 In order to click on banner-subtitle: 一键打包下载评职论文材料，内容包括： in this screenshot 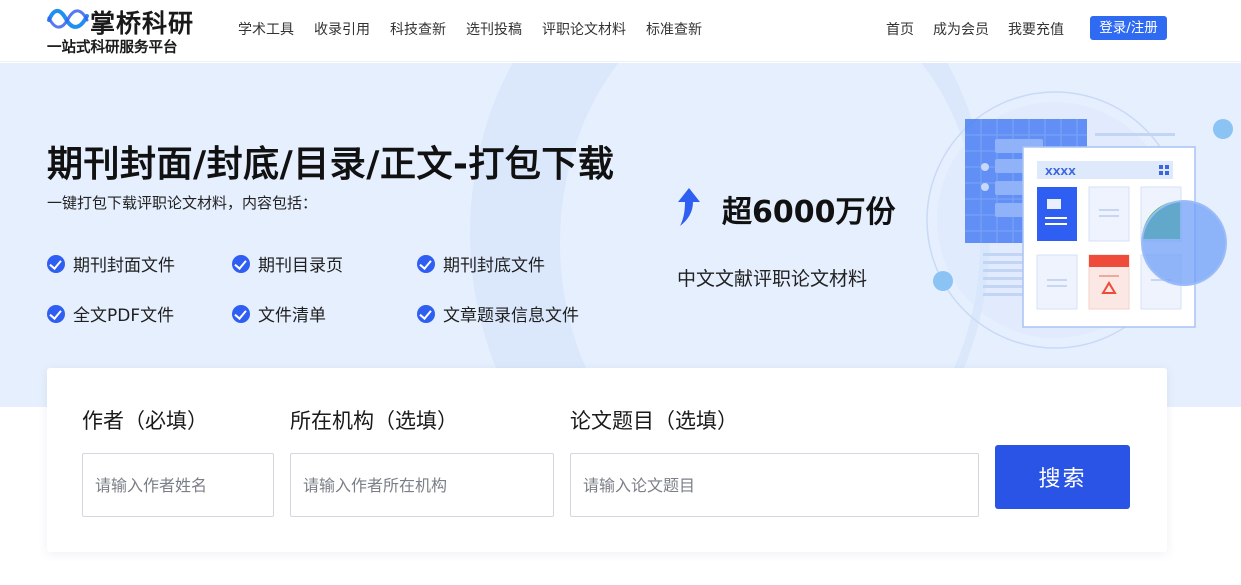, I will do `click(182, 203)`.